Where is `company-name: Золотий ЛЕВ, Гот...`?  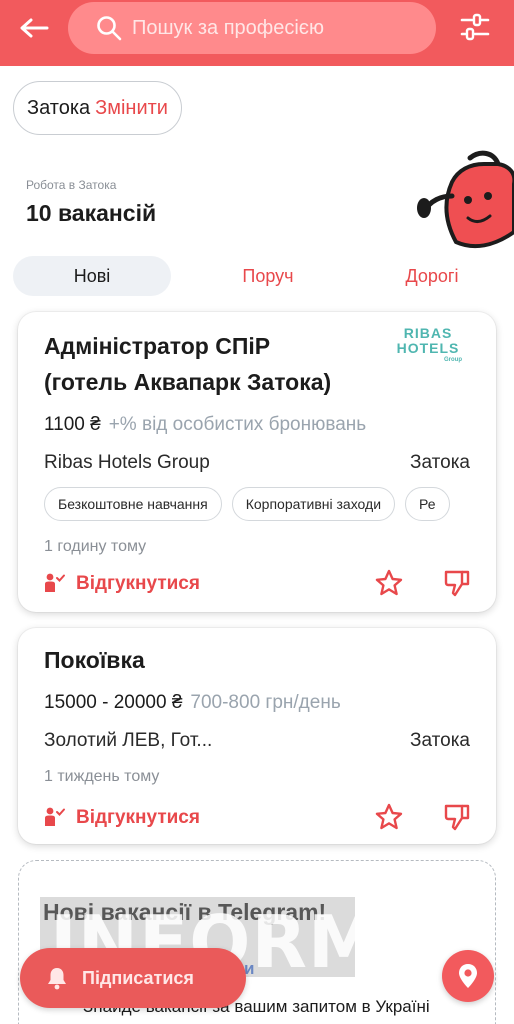 company-name: Золотий ЛЕВ, Гот... is located at coordinates (128, 740).